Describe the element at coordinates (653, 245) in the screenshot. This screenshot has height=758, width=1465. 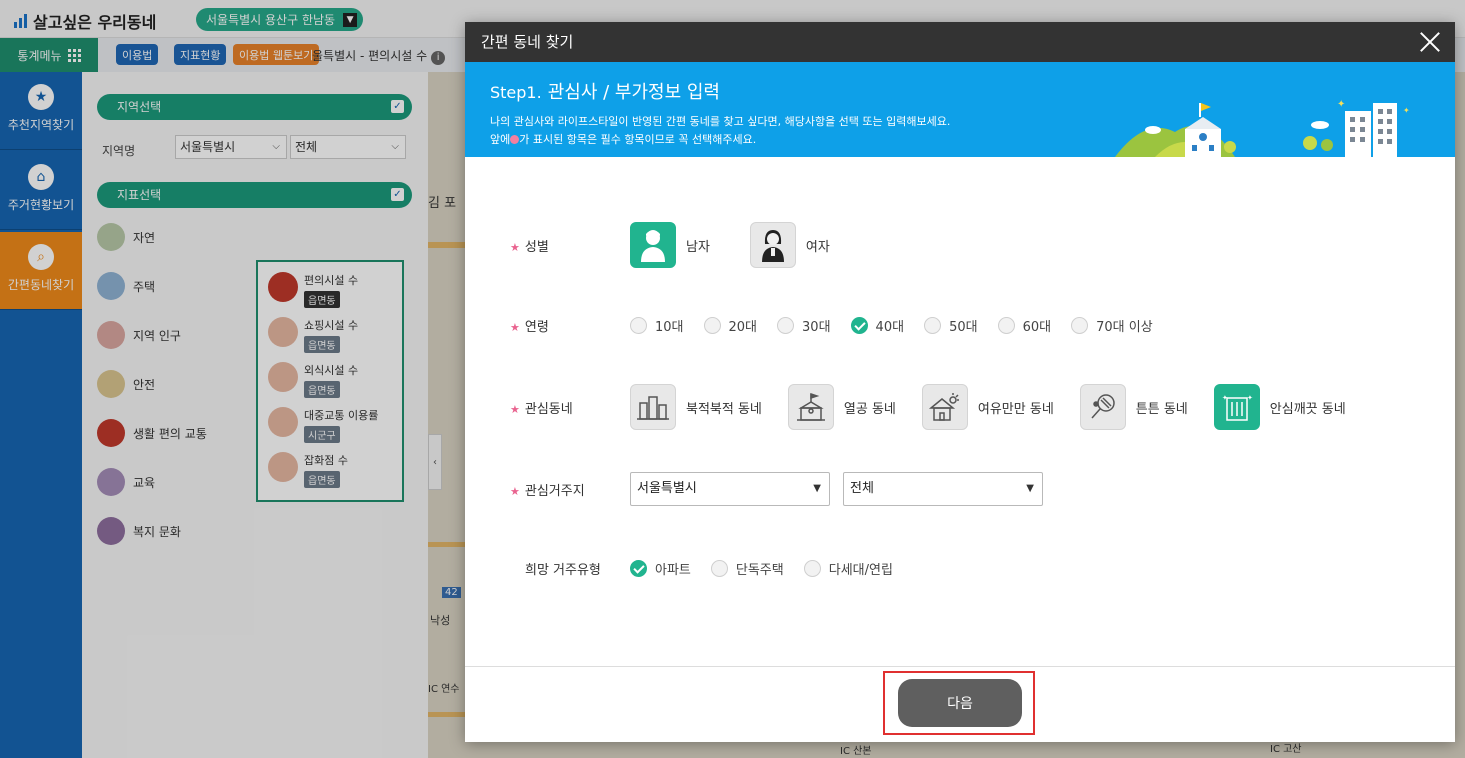
I see `male-person-icon` at that location.